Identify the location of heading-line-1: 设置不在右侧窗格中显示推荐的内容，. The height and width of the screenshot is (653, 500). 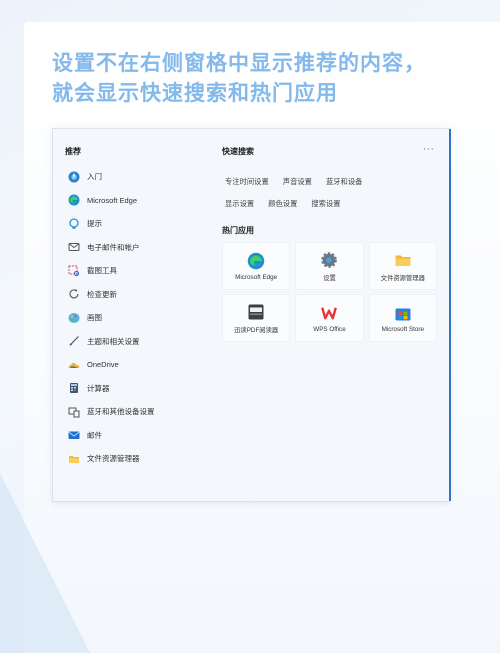
(239, 63).